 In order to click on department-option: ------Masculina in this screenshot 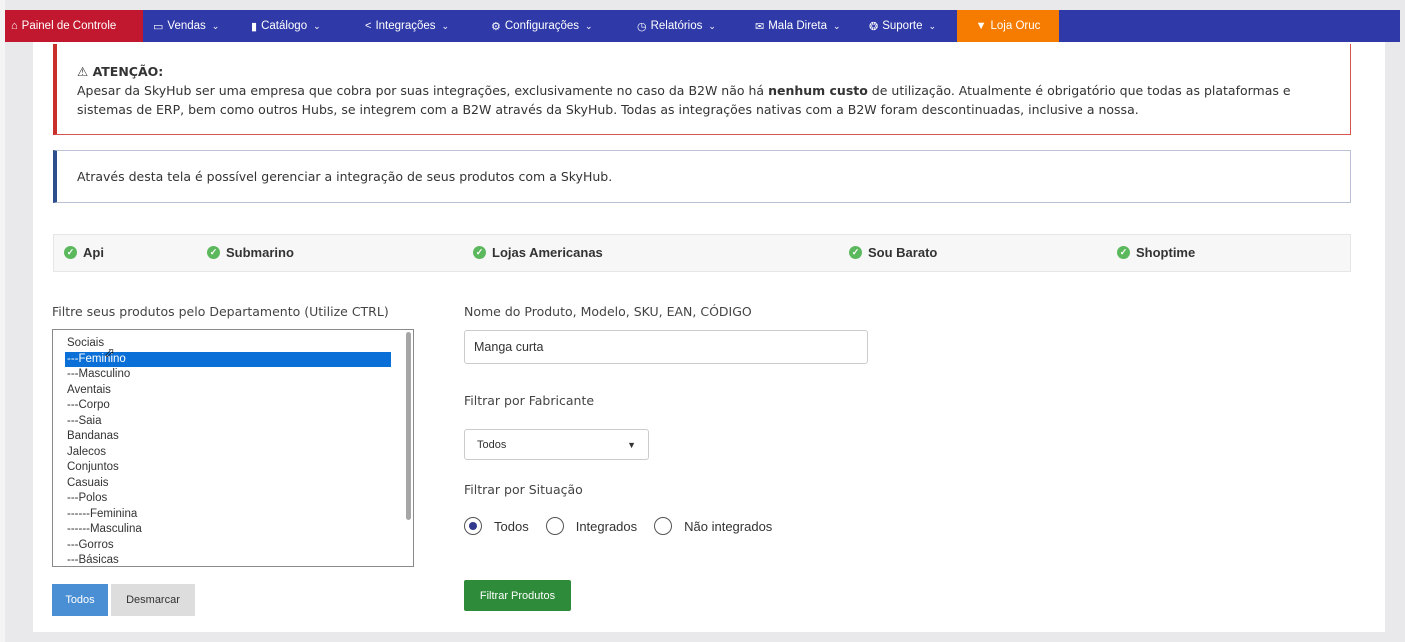, I will do `click(240, 530)`.